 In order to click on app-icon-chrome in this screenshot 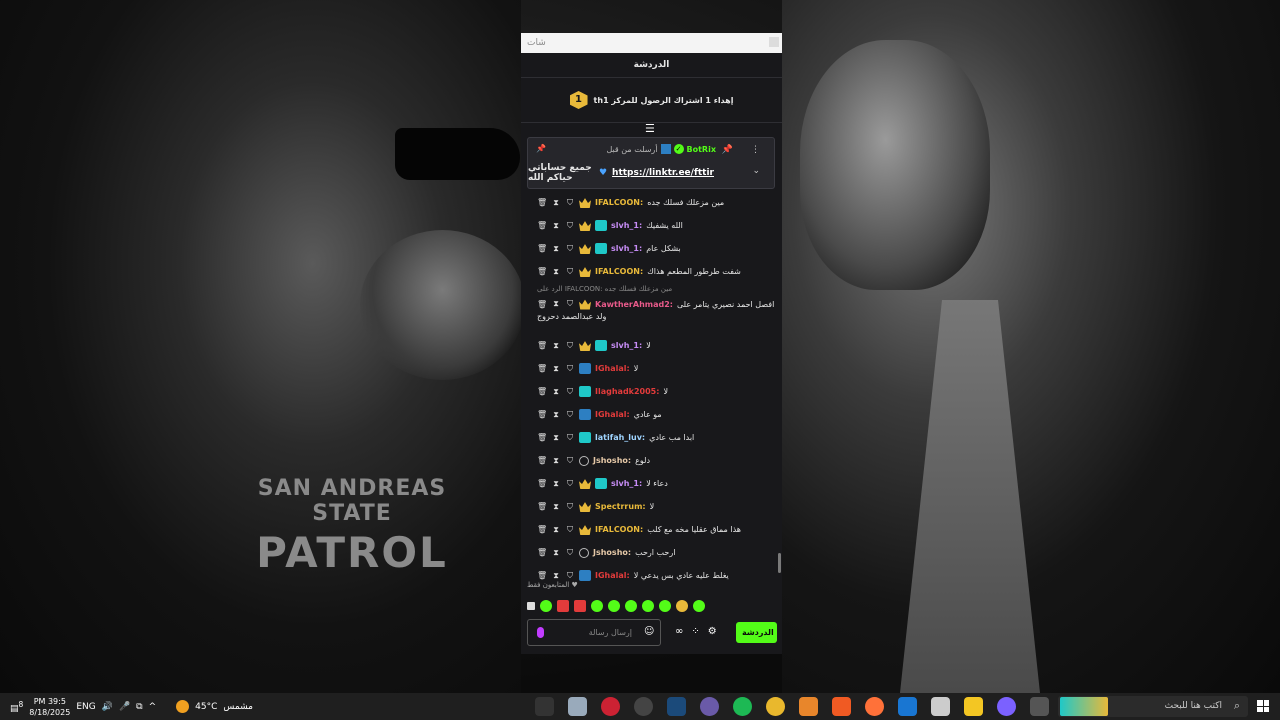, I will do `click(775, 706)`.